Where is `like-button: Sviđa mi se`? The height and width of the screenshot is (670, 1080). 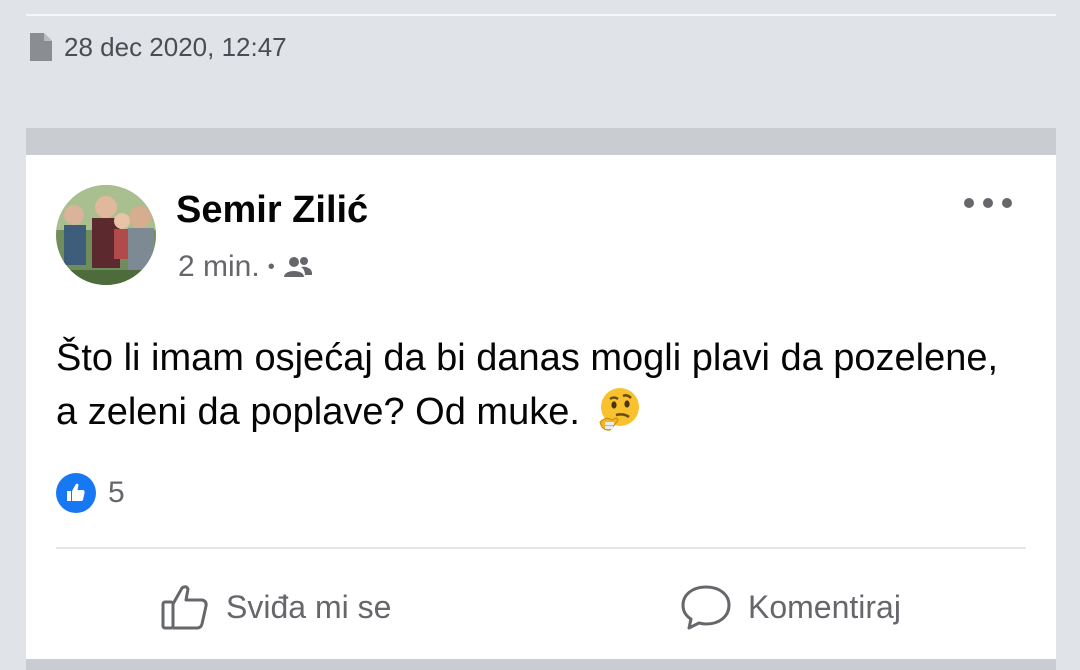
like-button: Sviđa mi se is located at coordinates (275, 607).